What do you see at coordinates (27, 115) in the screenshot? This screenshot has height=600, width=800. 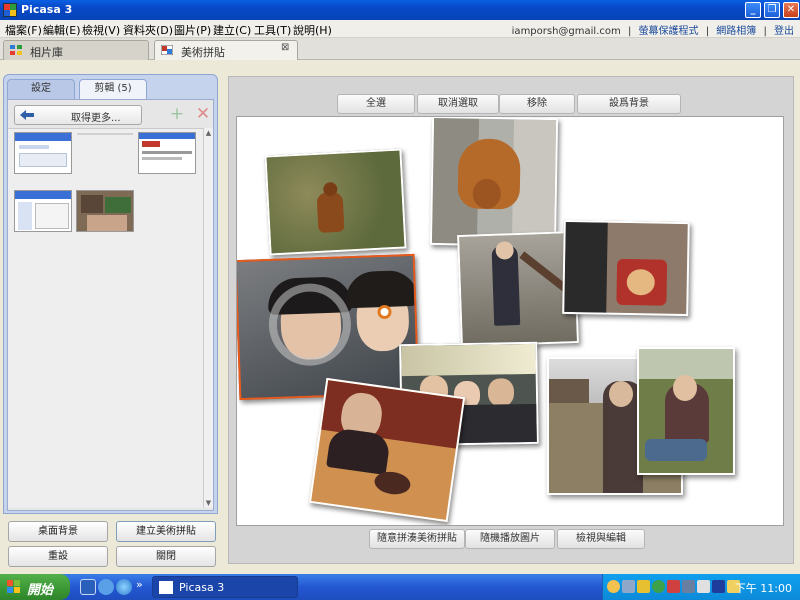 I see `arrow-left-icon` at bounding box center [27, 115].